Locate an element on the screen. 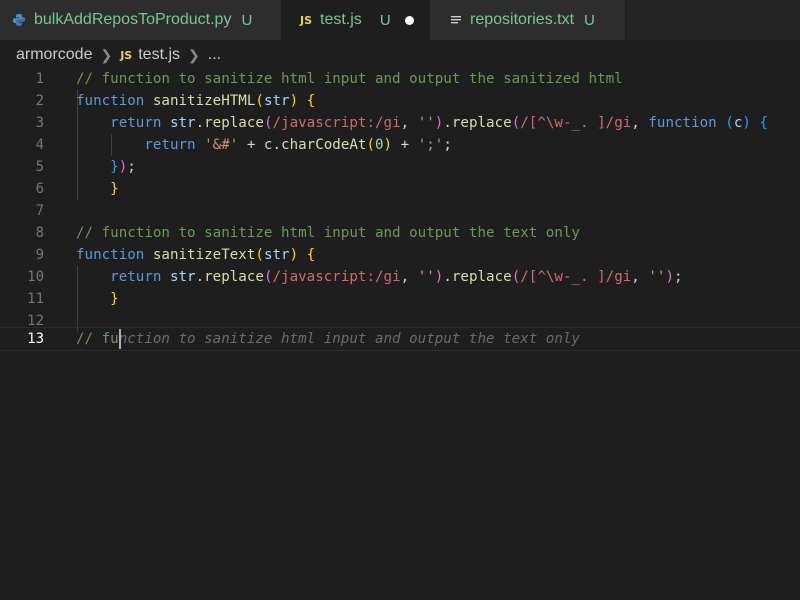 This screenshot has height=600, width=800. line-number: 6 is located at coordinates (39, 189).